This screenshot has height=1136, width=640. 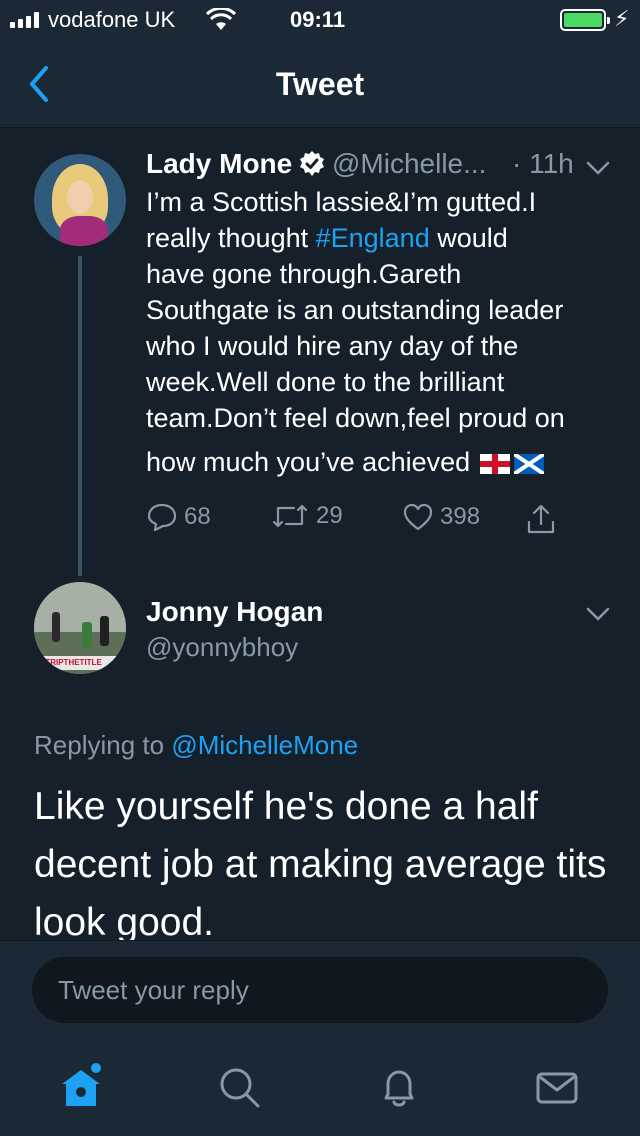 I want to click on tweet-text-fragment: how much you’ve achieved, so click(x=308, y=462).